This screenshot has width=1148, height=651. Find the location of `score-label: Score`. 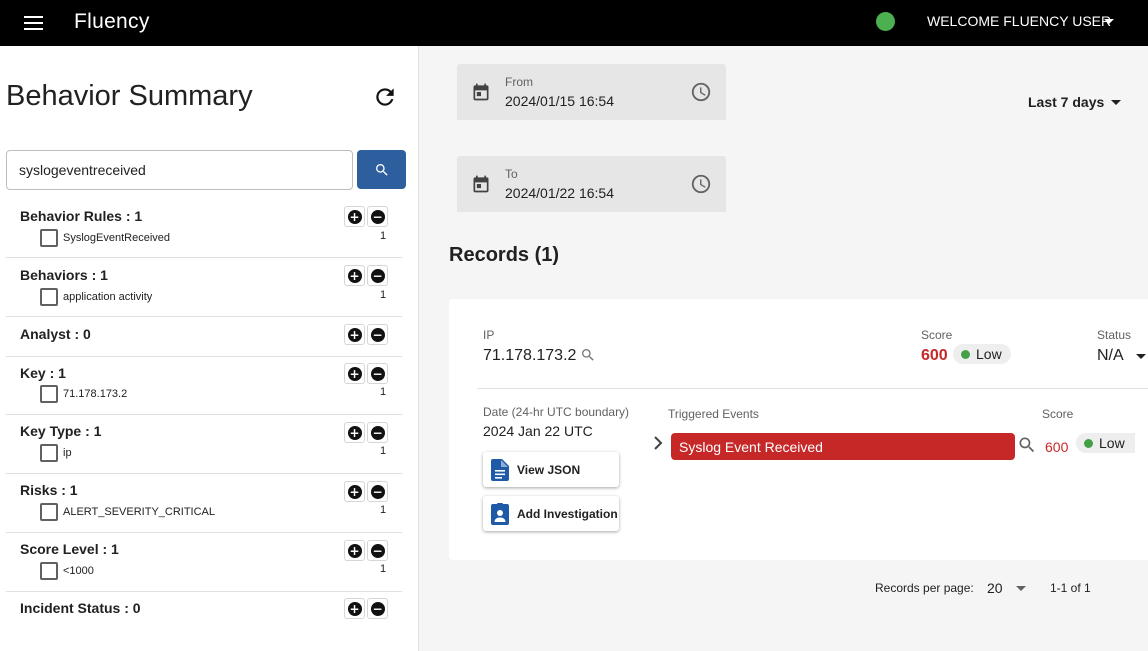

score-label: Score is located at coordinates (937, 335).